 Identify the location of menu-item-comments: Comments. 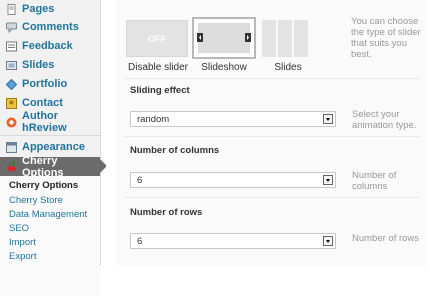
(50, 27).